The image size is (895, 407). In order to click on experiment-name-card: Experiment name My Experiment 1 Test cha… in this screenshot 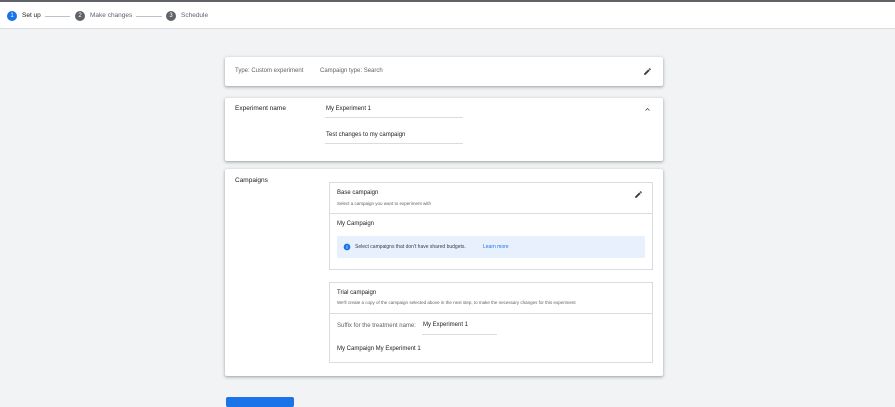, I will do `click(444, 129)`.